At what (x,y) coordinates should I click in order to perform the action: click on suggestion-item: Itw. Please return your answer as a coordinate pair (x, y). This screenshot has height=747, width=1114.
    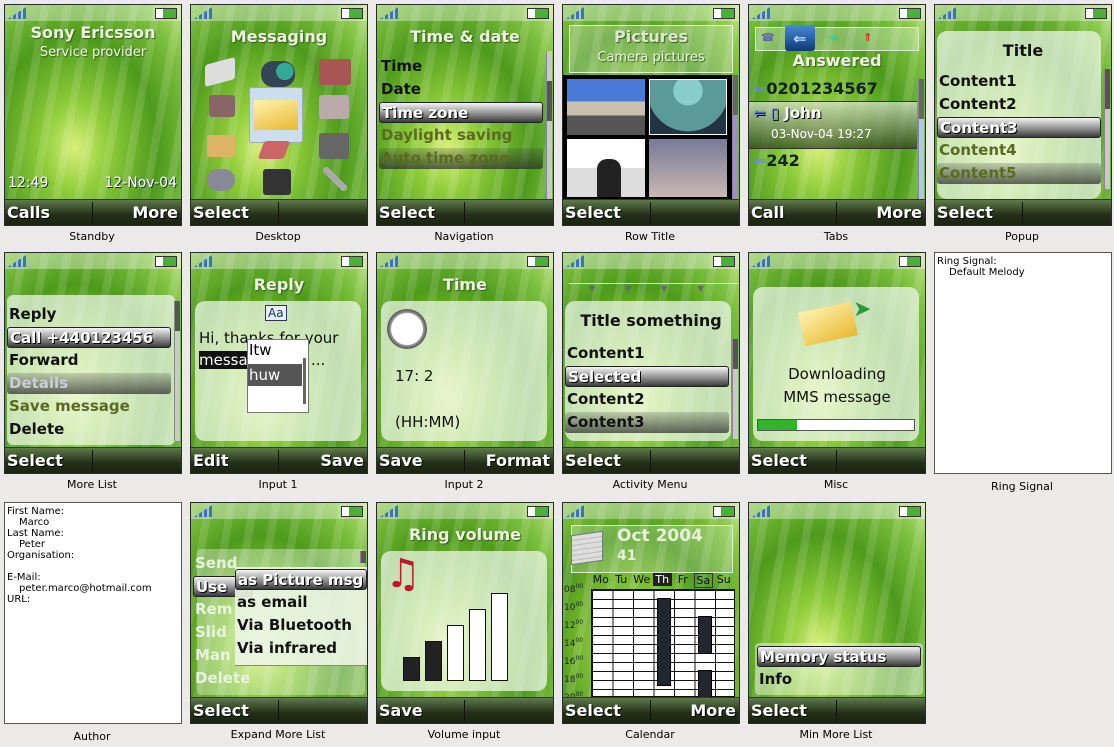
    Looking at the image, I should click on (260, 350).